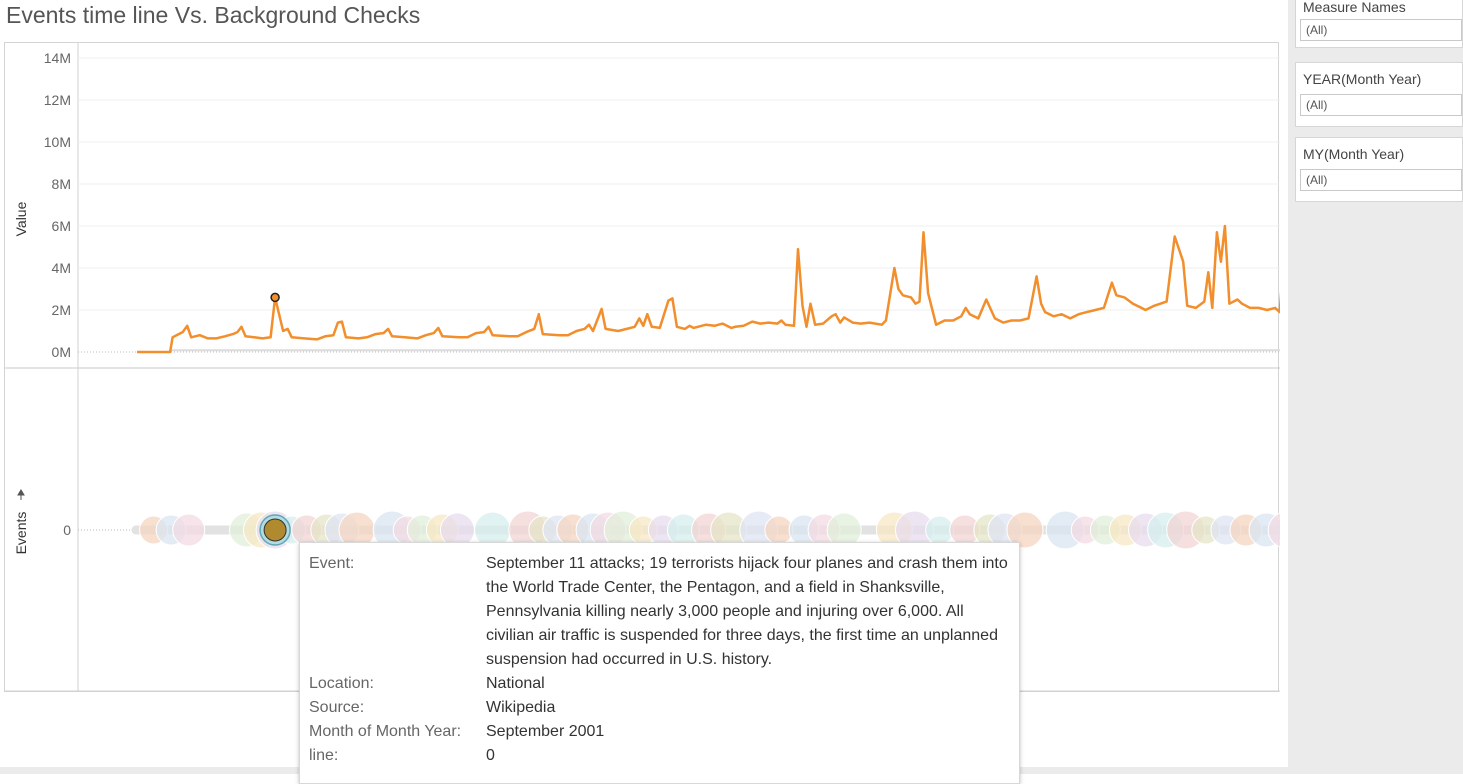 This screenshot has width=1463, height=784. Describe the element at coordinates (57, 142) in the screenshot. I see `y-tick-label: 10M` at that location.